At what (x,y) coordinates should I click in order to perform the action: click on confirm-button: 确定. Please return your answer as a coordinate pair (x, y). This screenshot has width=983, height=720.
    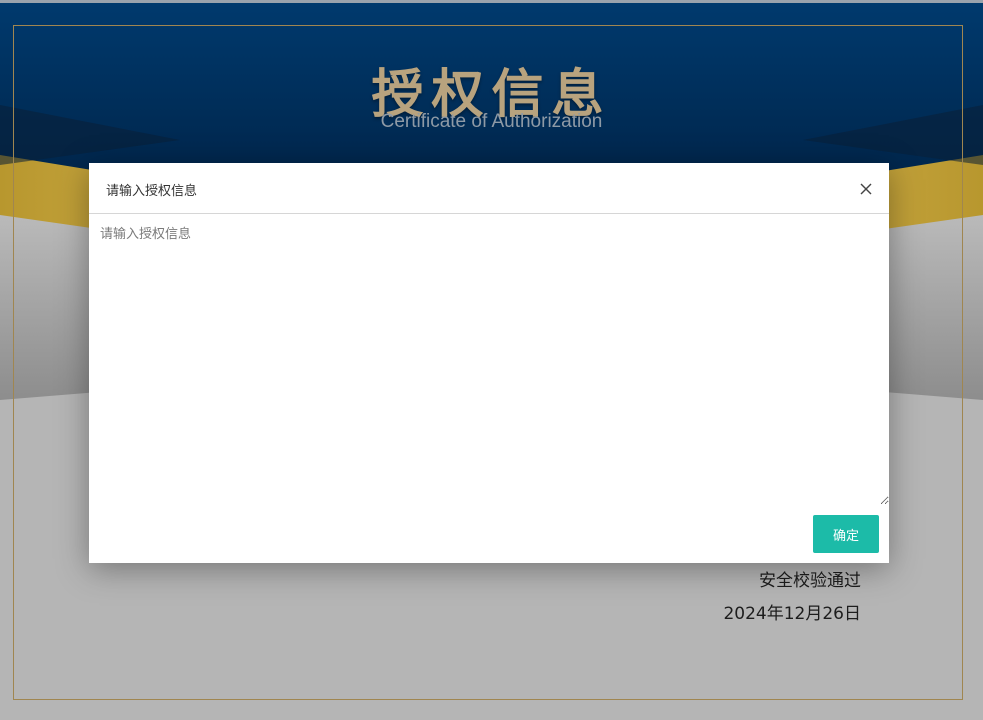
    Looking at the image, I should click on (846, 534).